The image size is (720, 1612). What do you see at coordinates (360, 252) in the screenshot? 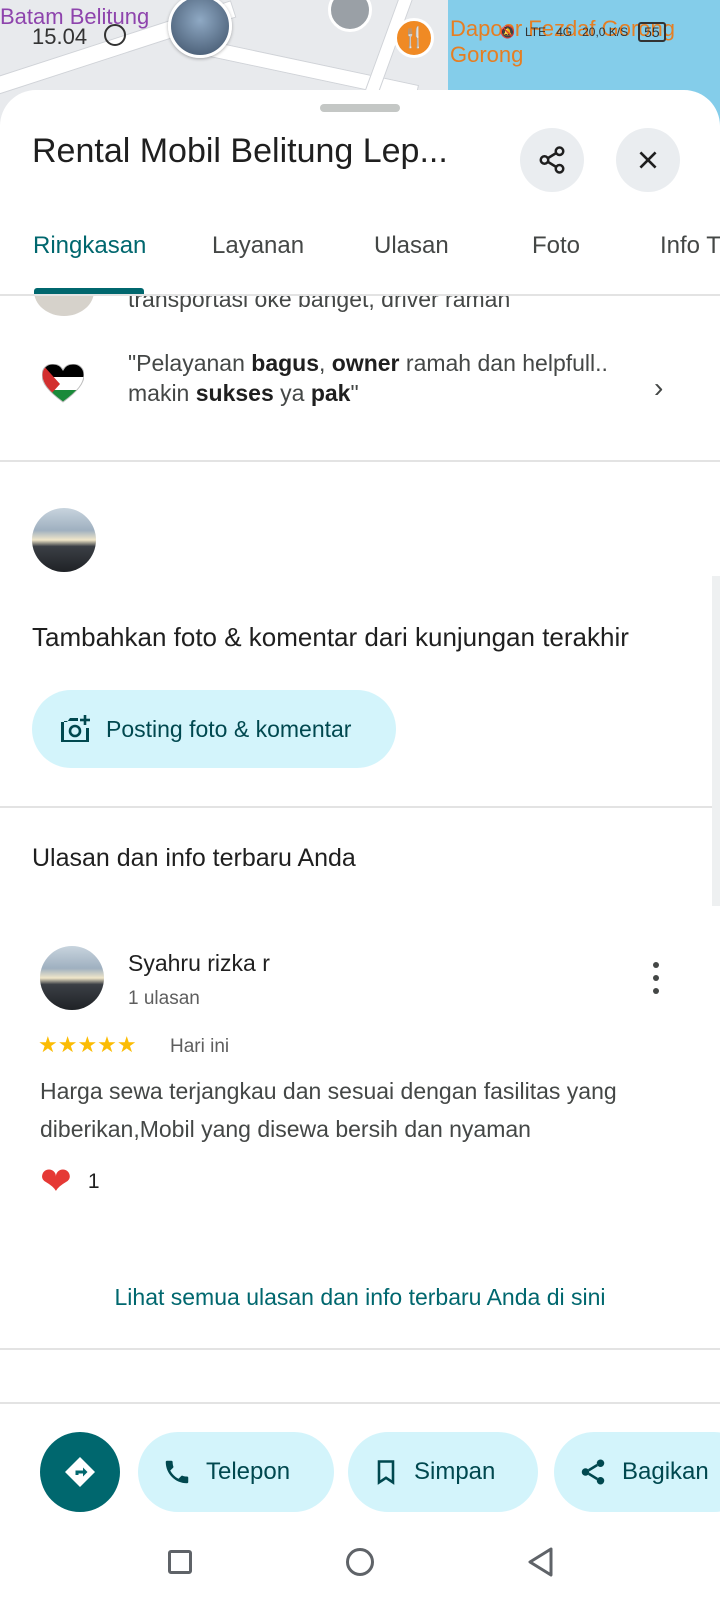
I see `tab-bar: Ringkasan Layanan Ulasan Foto Info T` at bounding box center [360, 252].